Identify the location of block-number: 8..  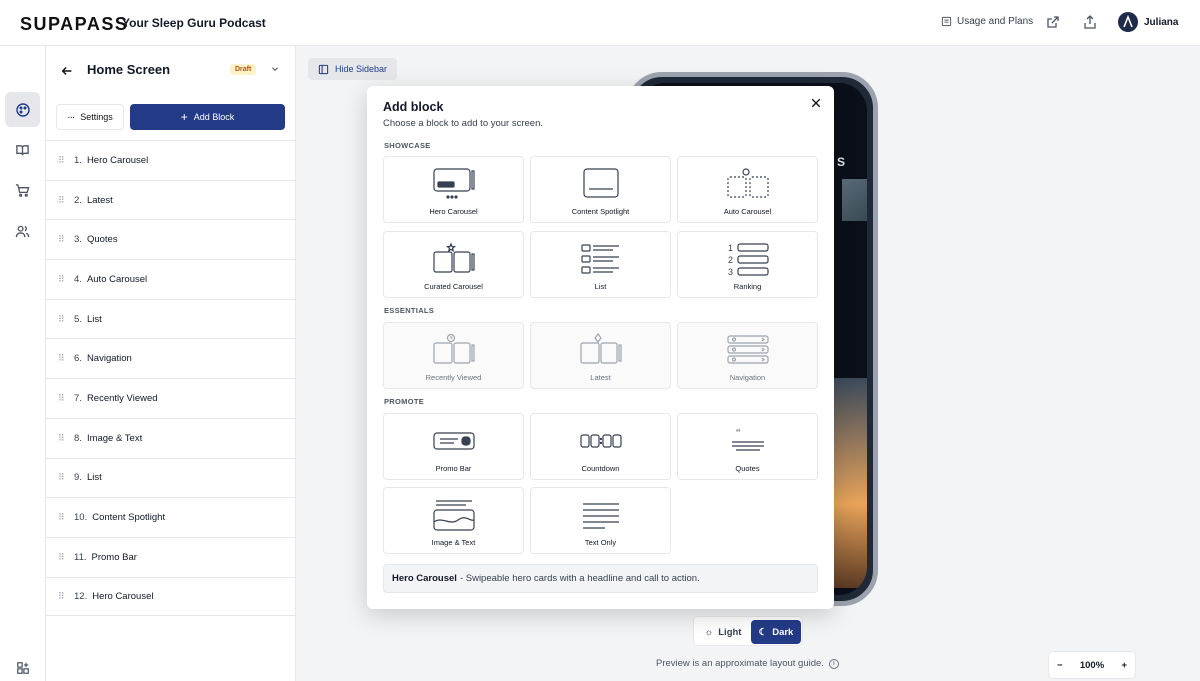
(78, 438).